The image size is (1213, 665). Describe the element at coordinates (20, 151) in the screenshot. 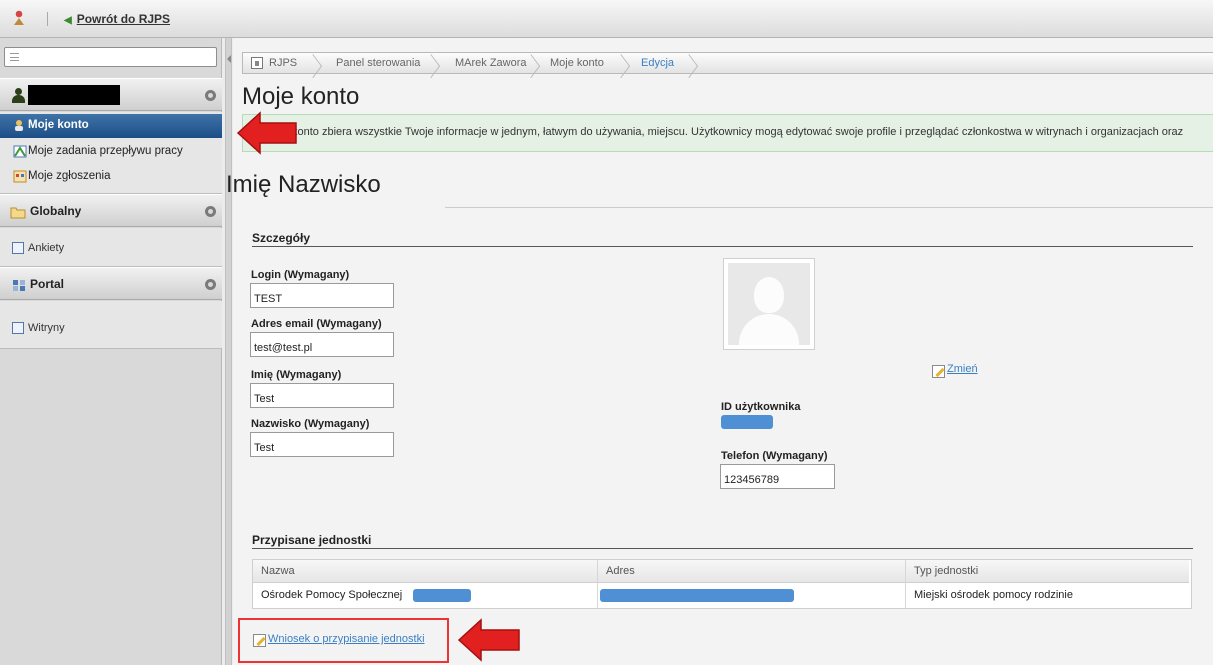

I see `workflow-icon` at that location.